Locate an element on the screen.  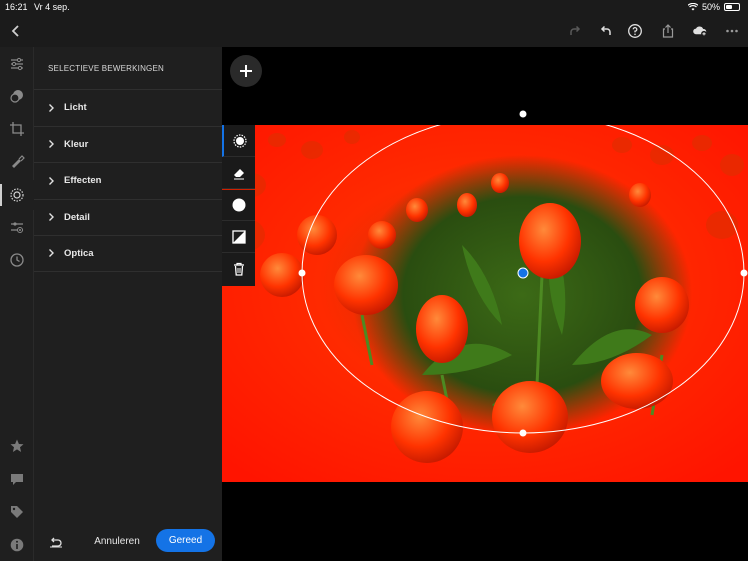
add-mask-button is located at coordinates (246, 71).